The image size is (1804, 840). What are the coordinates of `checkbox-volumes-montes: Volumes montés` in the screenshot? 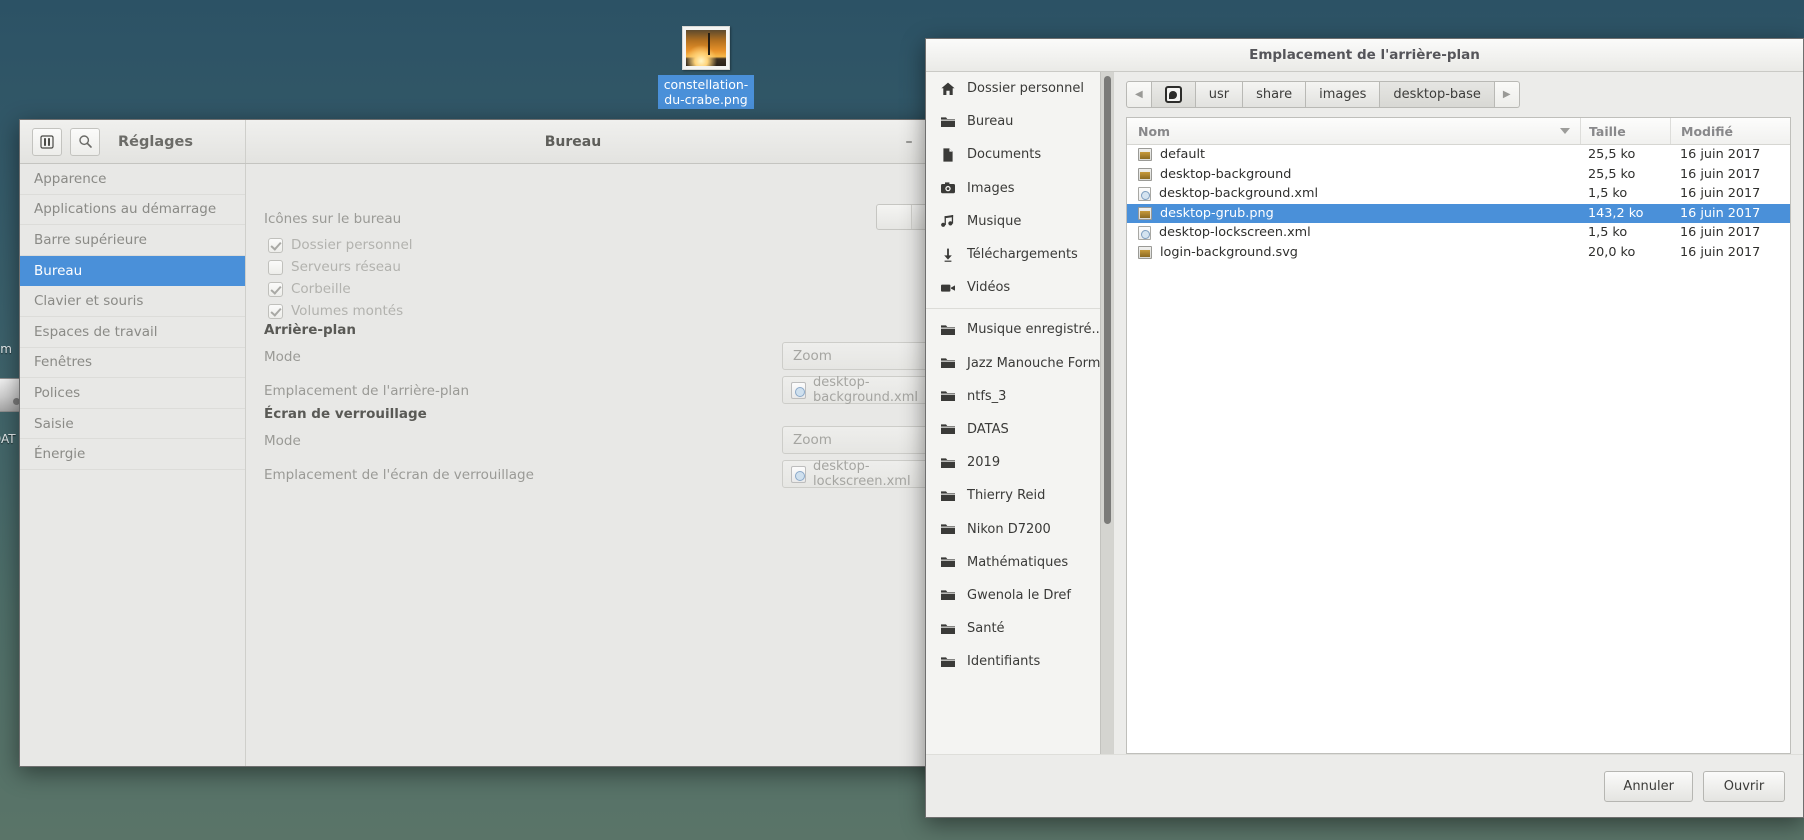 It's located at (335, 311).